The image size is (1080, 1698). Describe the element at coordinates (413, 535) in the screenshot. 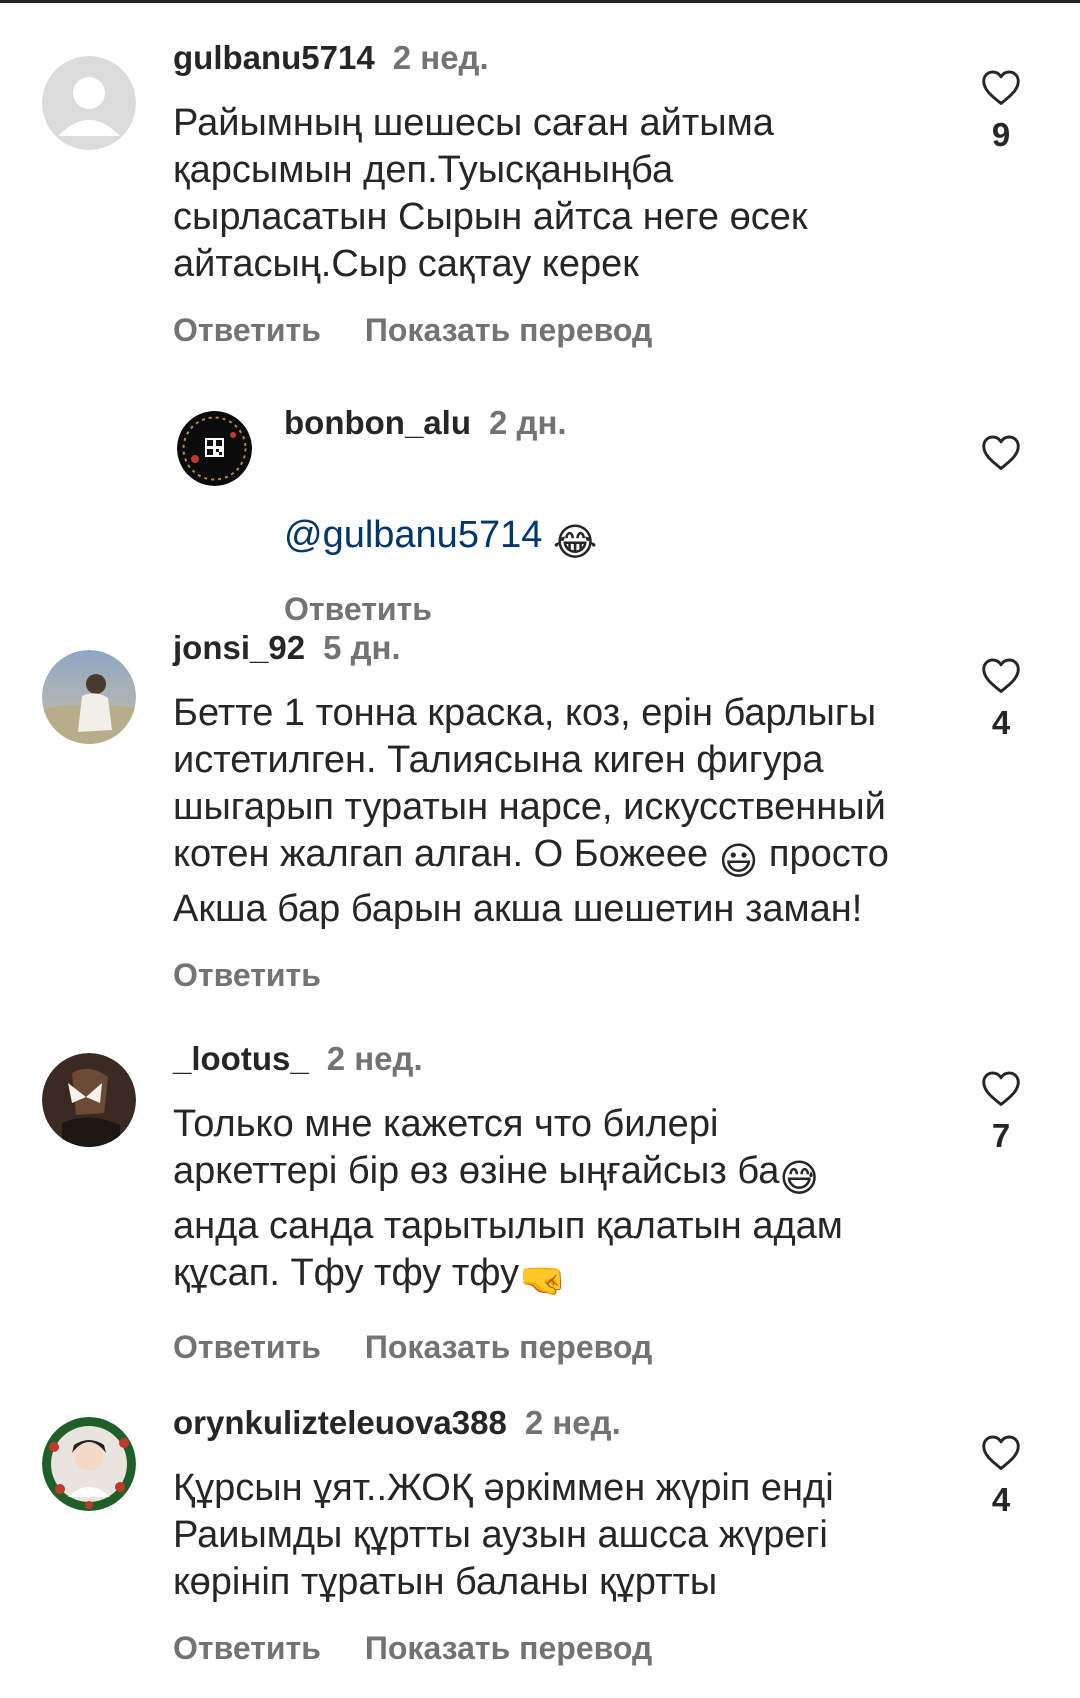

I see `user-mention-link: @gulbanu5714` at that location.